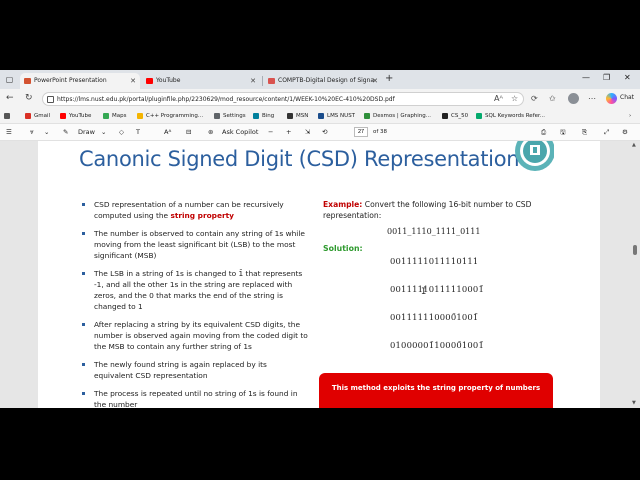 The width and height of the screenshot is (640, 480). What do you see at coordinates (563, 132) in the screenshot?
I see `save-icon: 🖫` at bounding box center [563, 132].